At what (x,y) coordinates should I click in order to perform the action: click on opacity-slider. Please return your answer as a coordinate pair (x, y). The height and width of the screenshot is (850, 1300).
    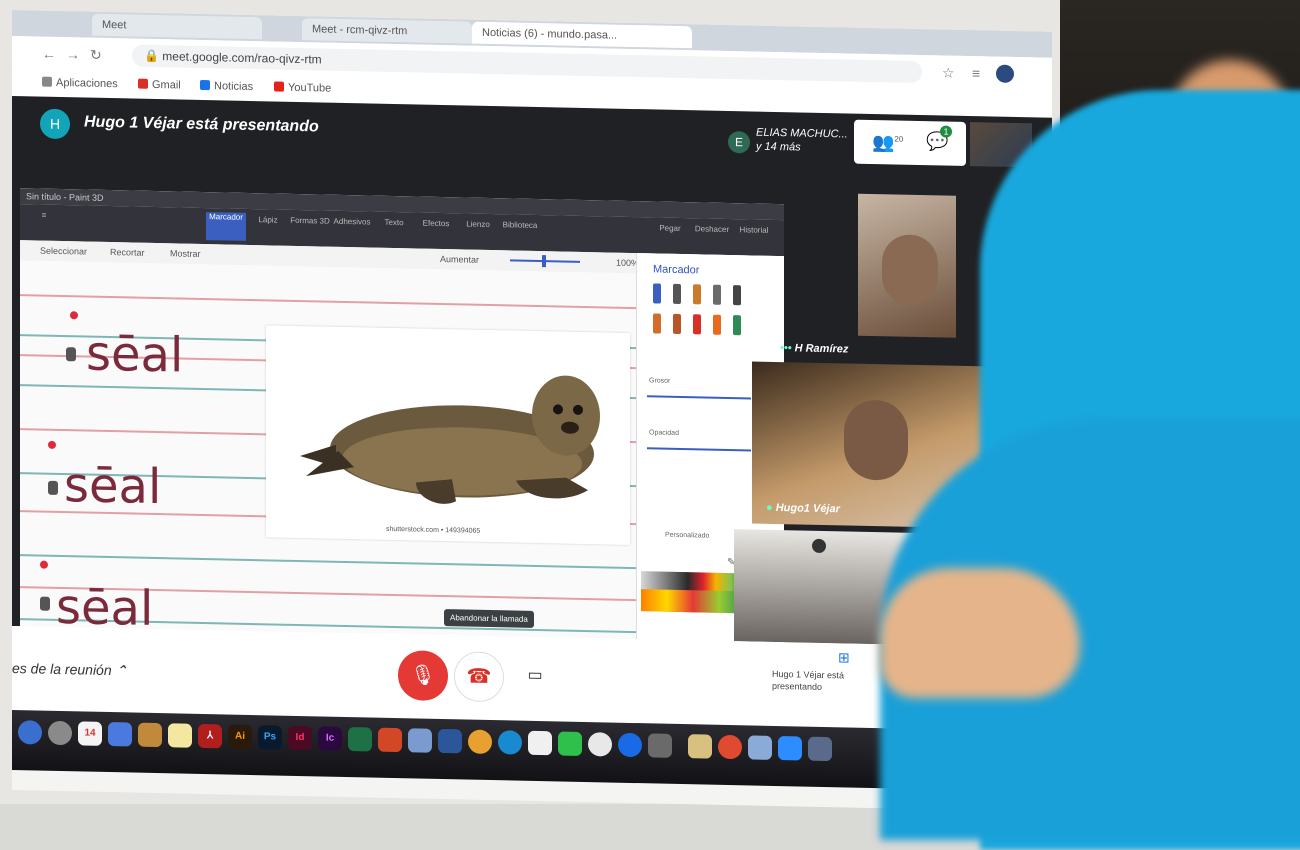
    Looking at the image, I should click on (699, 449).